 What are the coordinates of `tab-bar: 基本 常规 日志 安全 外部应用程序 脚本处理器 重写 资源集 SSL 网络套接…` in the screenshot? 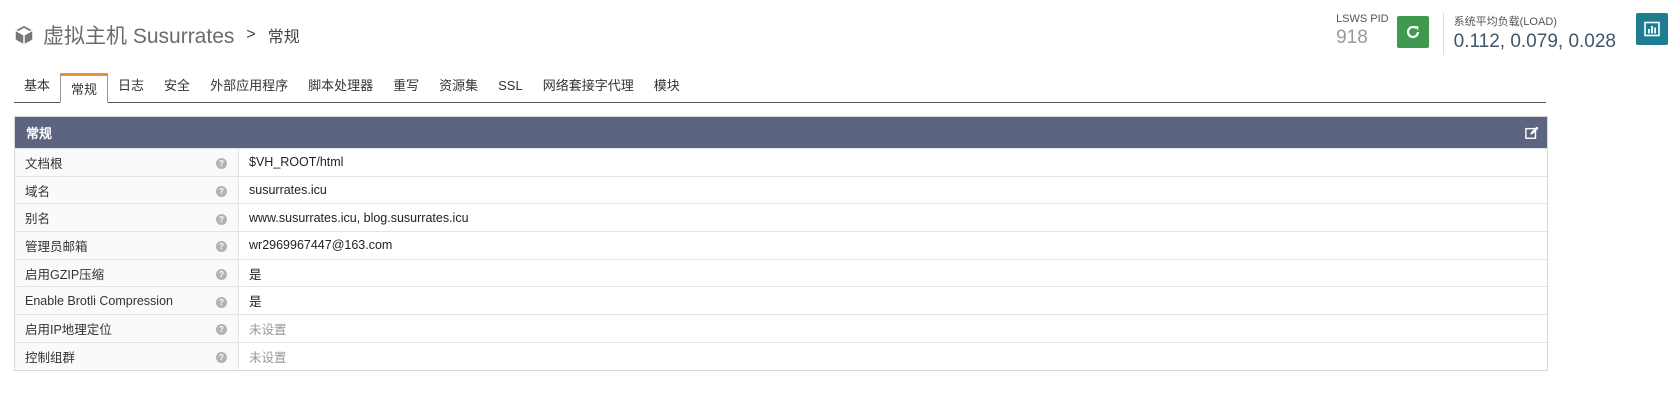 It's located at (780, 88).